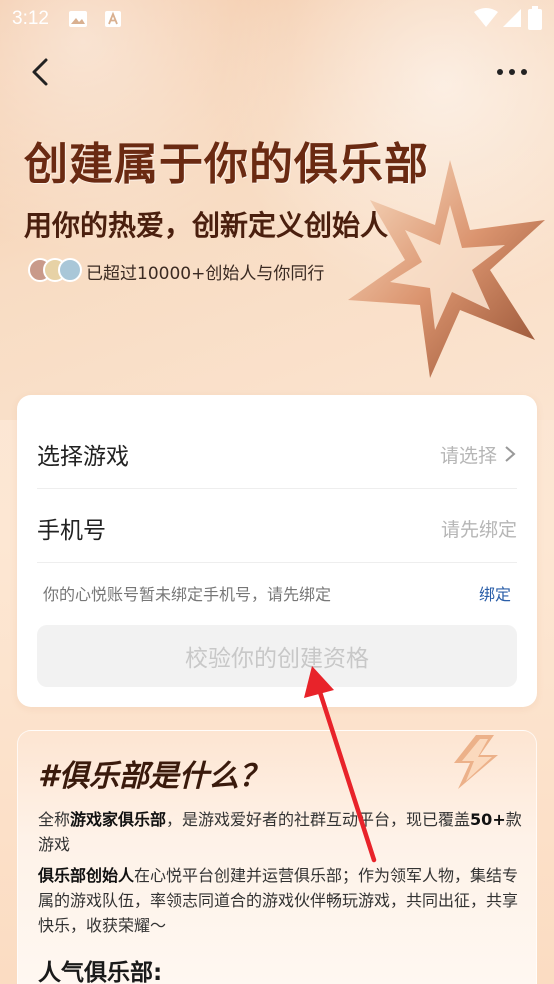  I want to click on signal-icon, so click(512, 18).